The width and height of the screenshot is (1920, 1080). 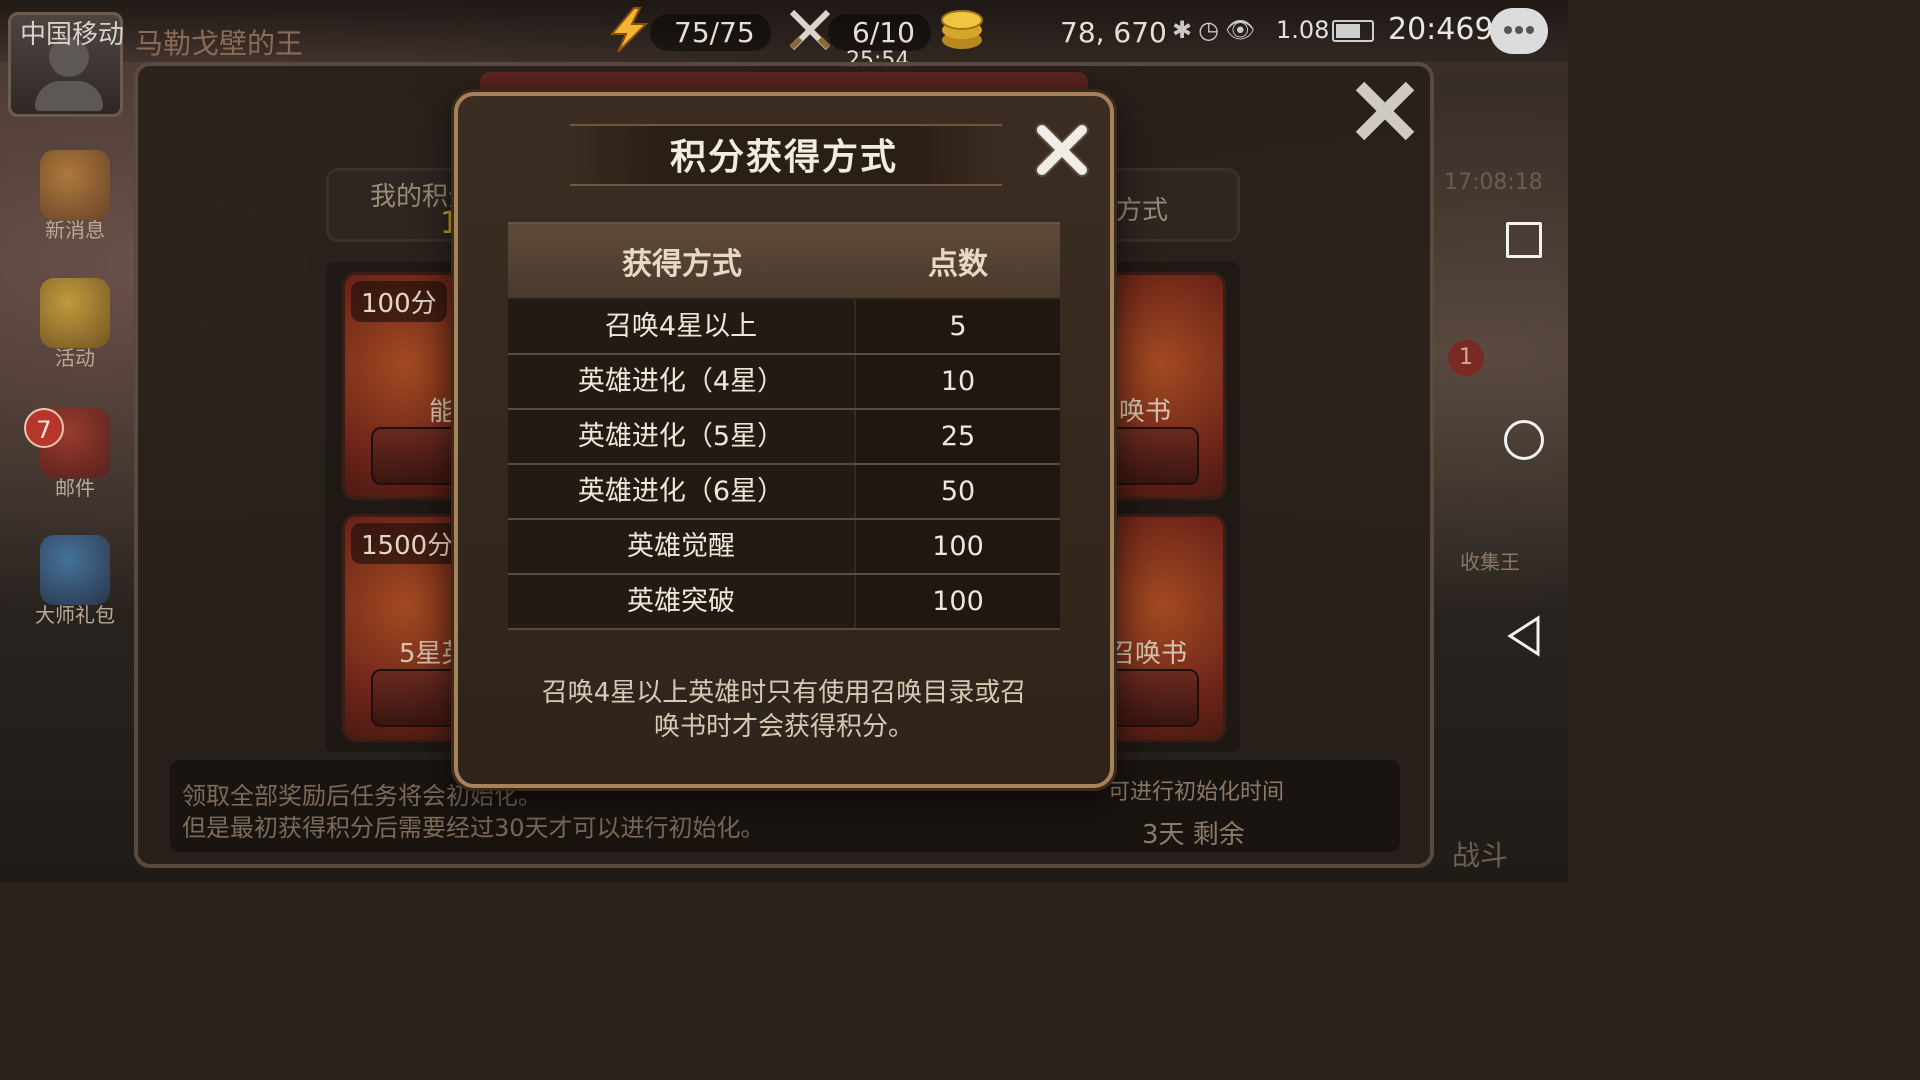 I want to click on points-method-label: 方式, so click(x=1142, y=211).